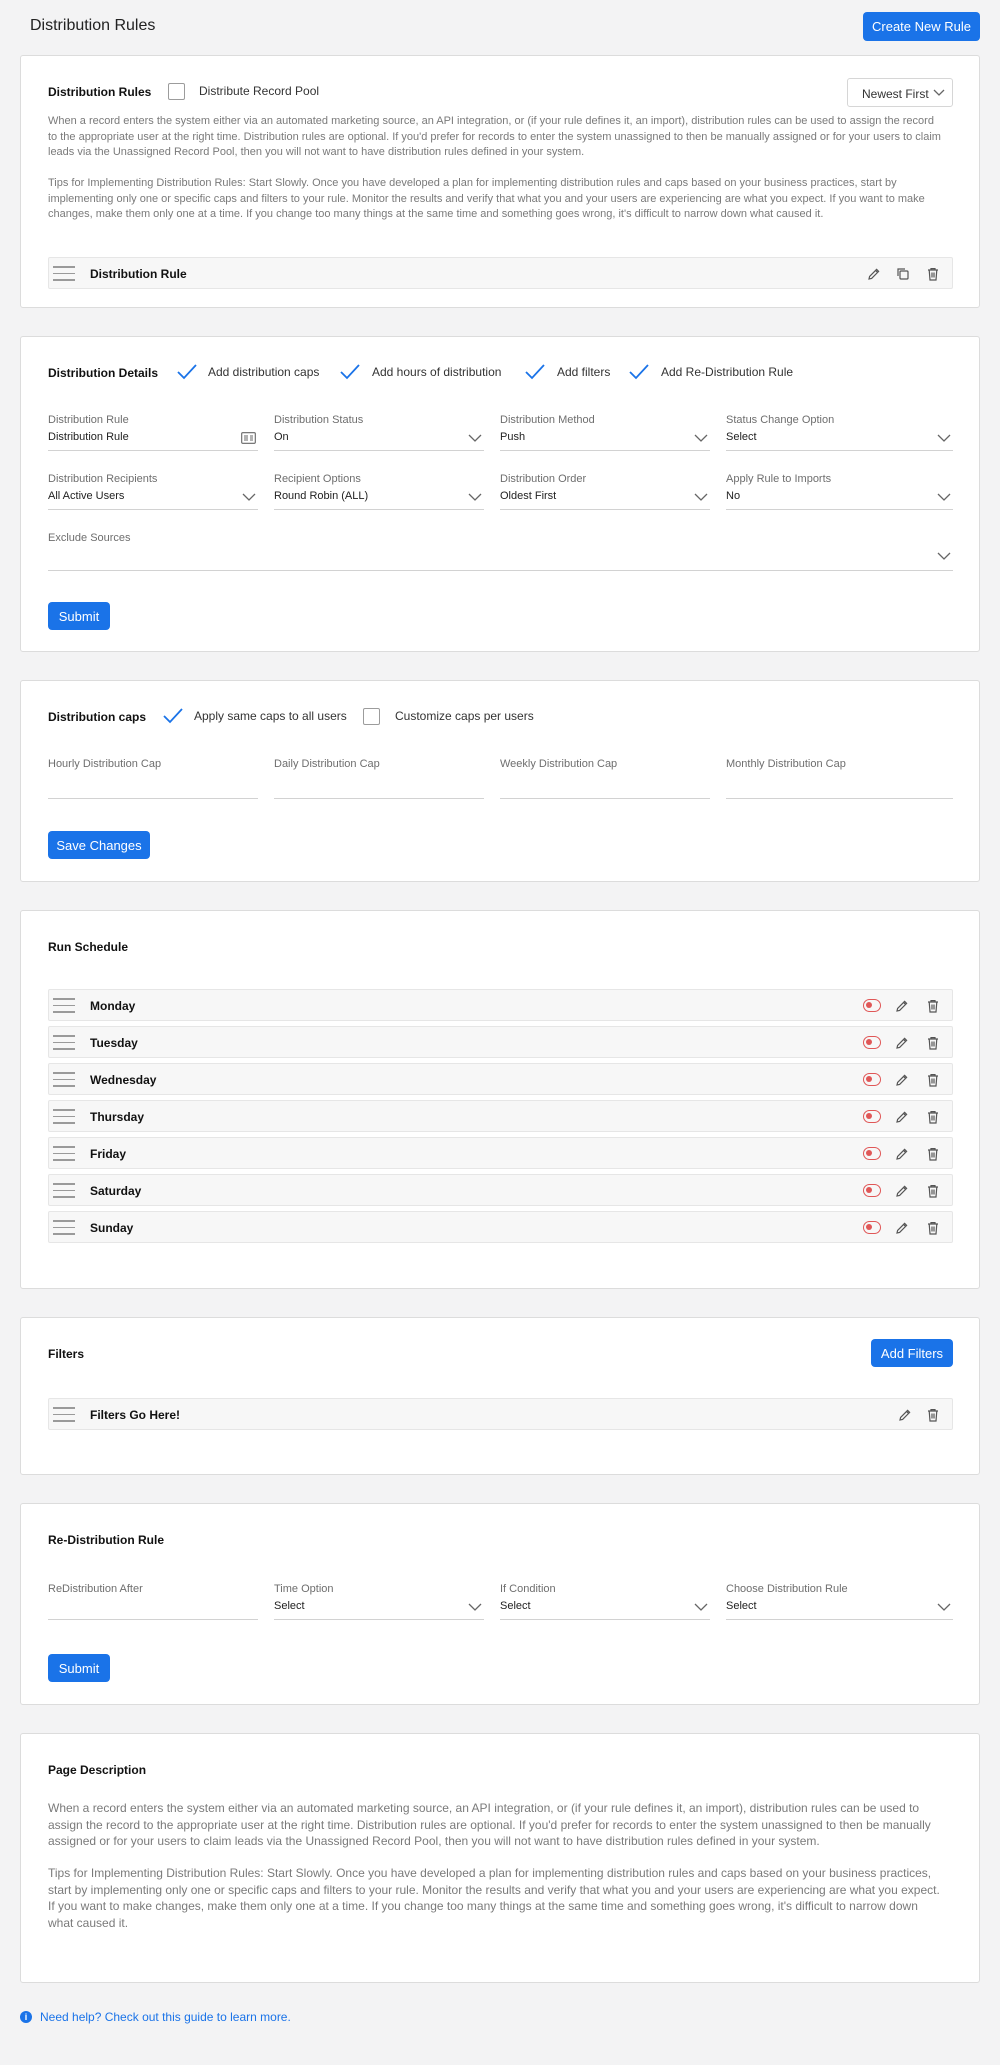  What do you see at coordinates (500, 1227) in the screenshot?
I see `schedule-row: Sunday` at bounding box center [500, 1227].